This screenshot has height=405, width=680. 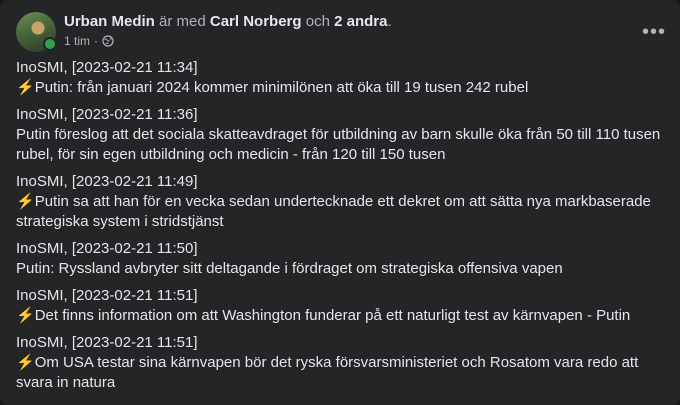 I want to click on entry-source: InoSMI, [2023-02-21 11:34], so click(x=107, y=67).